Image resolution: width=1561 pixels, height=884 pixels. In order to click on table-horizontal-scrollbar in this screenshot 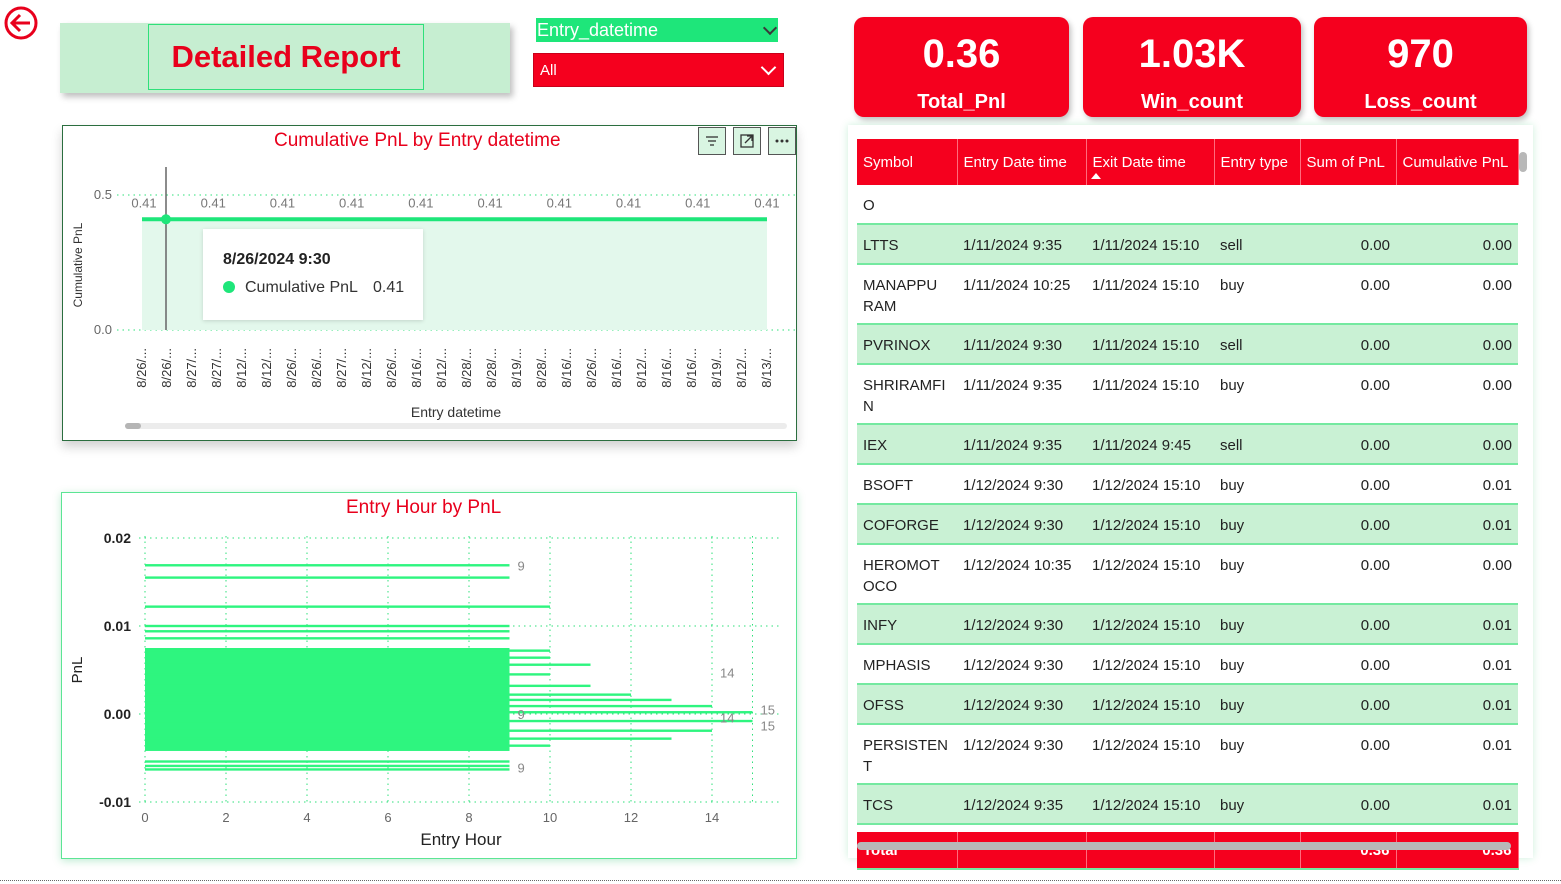, I will do `click(1184, 846)`.